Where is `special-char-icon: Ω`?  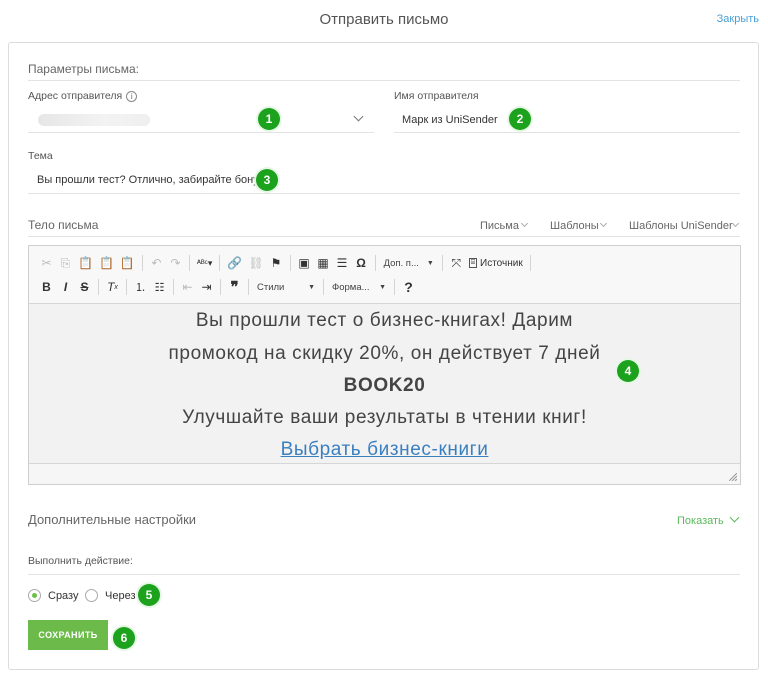
special-char-icon: Ω is located at coordinates (361, 263).